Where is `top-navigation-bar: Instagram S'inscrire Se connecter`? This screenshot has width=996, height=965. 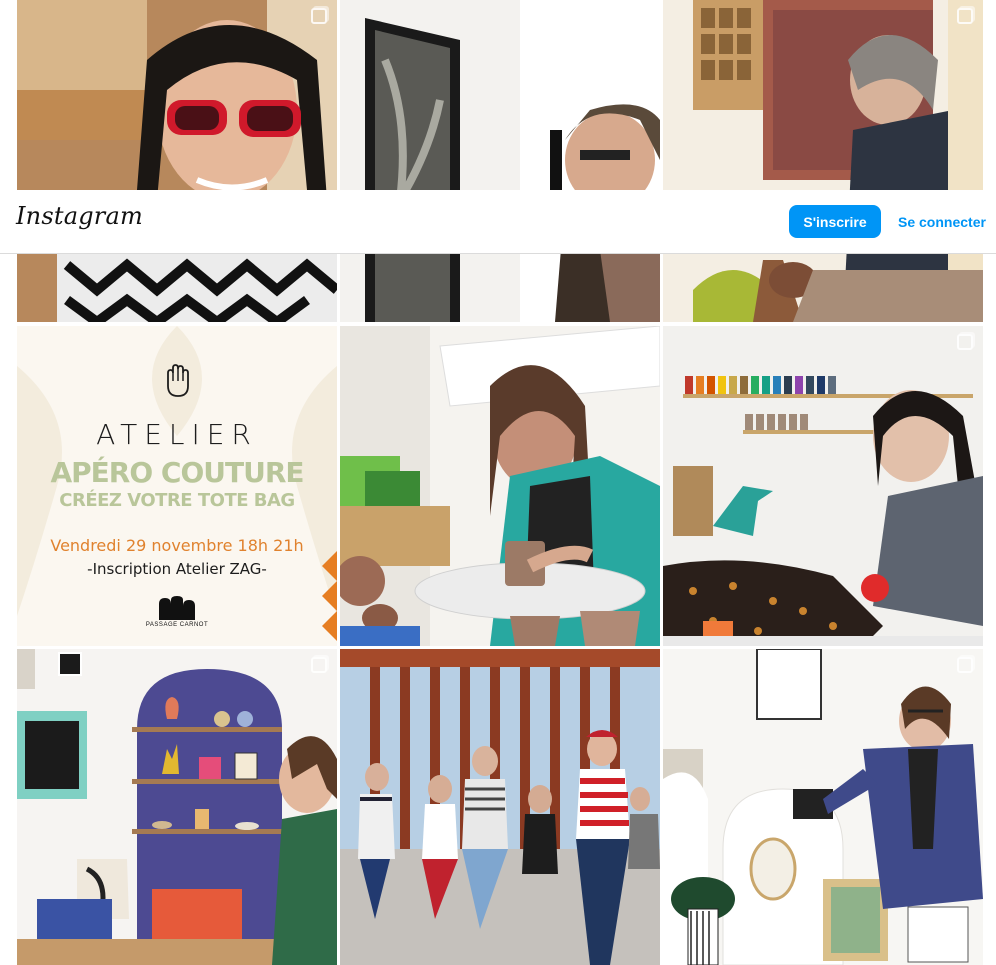
top-navigation-bar: Instagram S'inscrire Se connecter is located at coordinates (498, 222).